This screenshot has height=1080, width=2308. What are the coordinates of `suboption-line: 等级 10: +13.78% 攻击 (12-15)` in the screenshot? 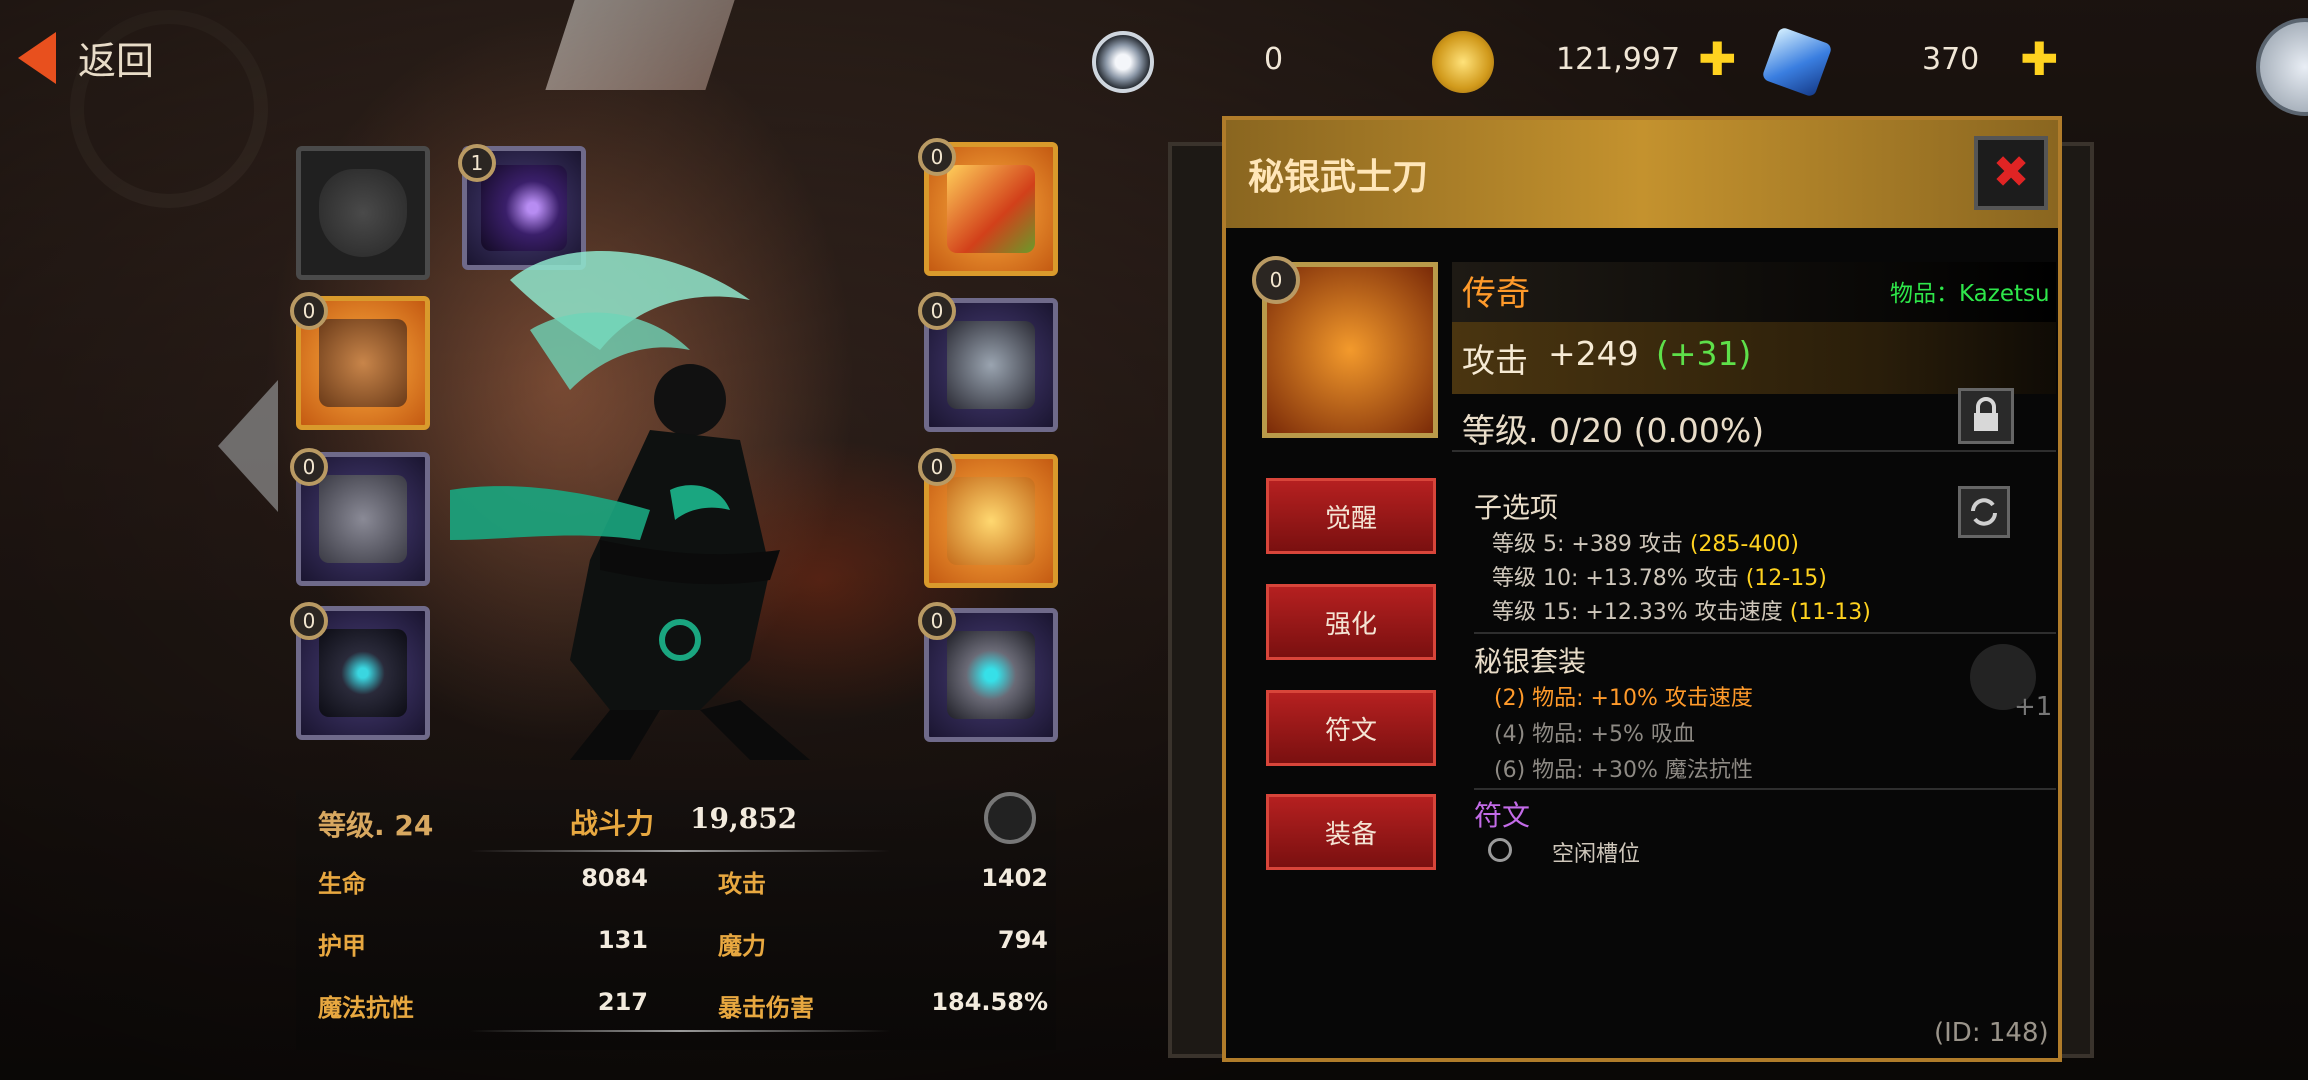 It's located at (1659, 578).